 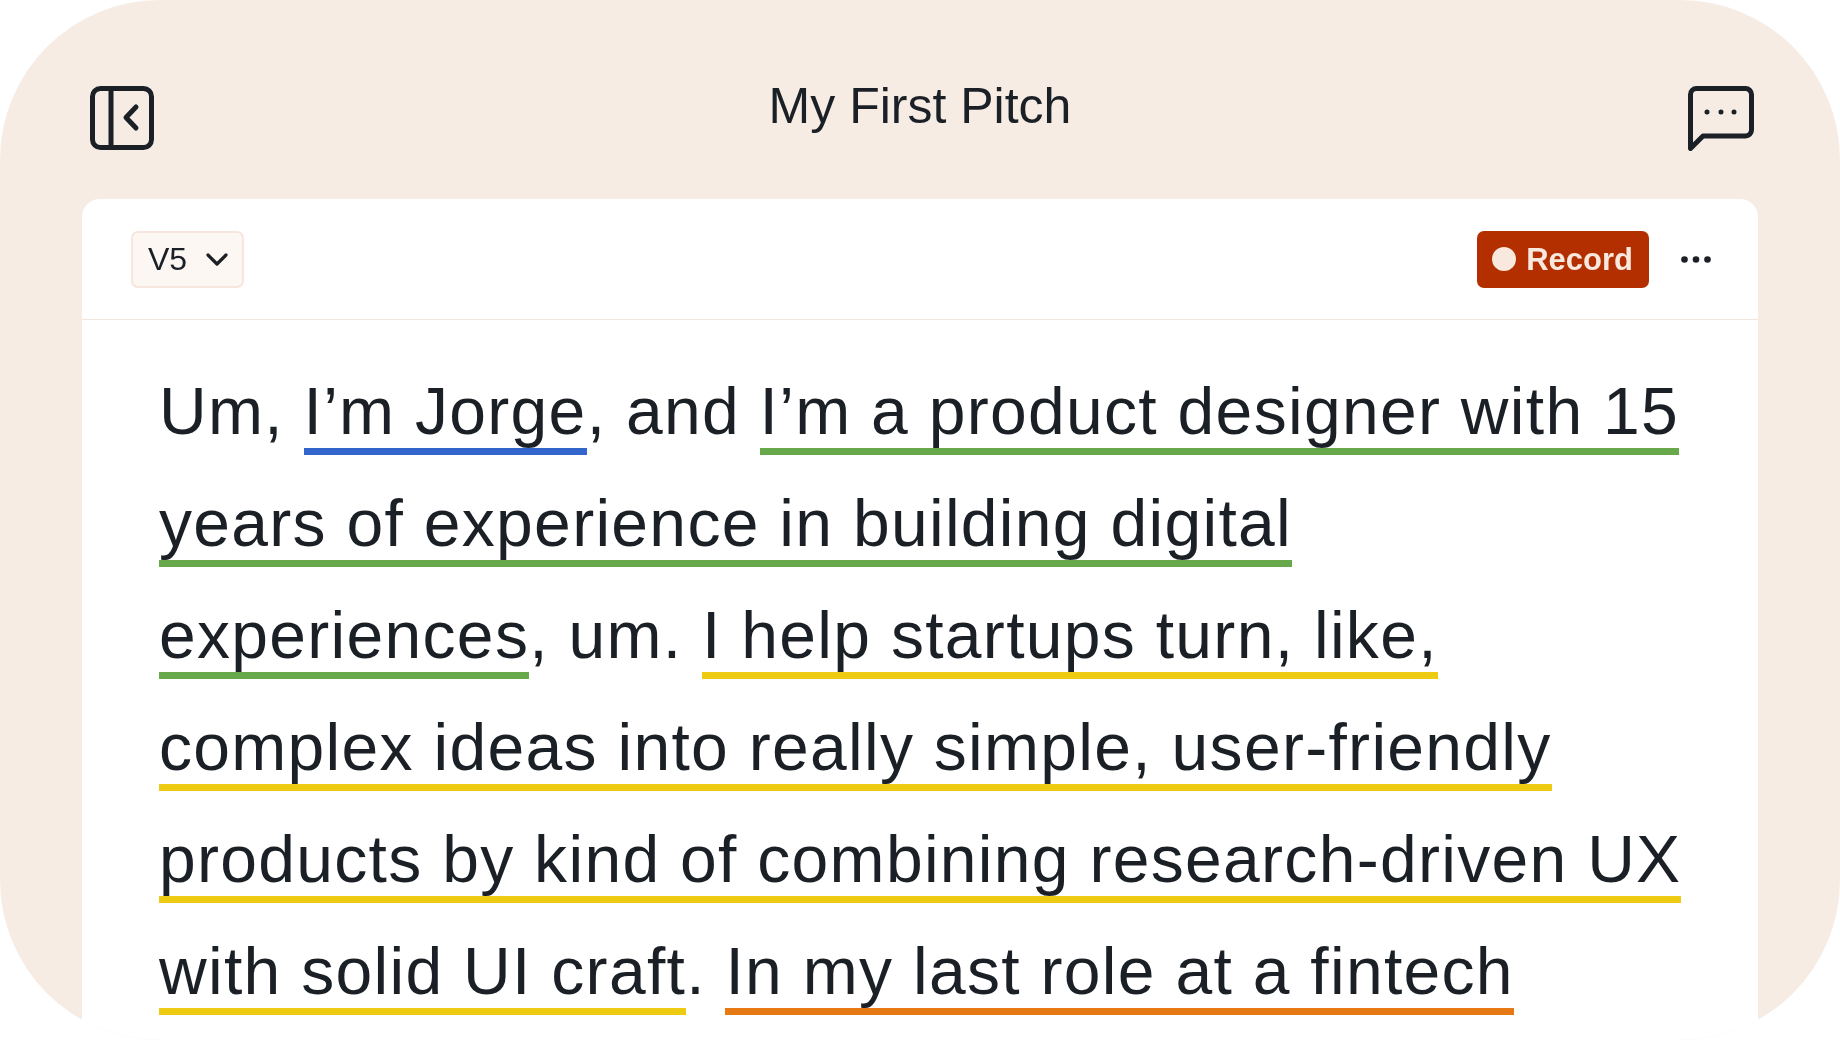 What do you see at coordinates (1696, 259) in the screenshot?
I see `more-icon` at bounding box center [1696, 259].